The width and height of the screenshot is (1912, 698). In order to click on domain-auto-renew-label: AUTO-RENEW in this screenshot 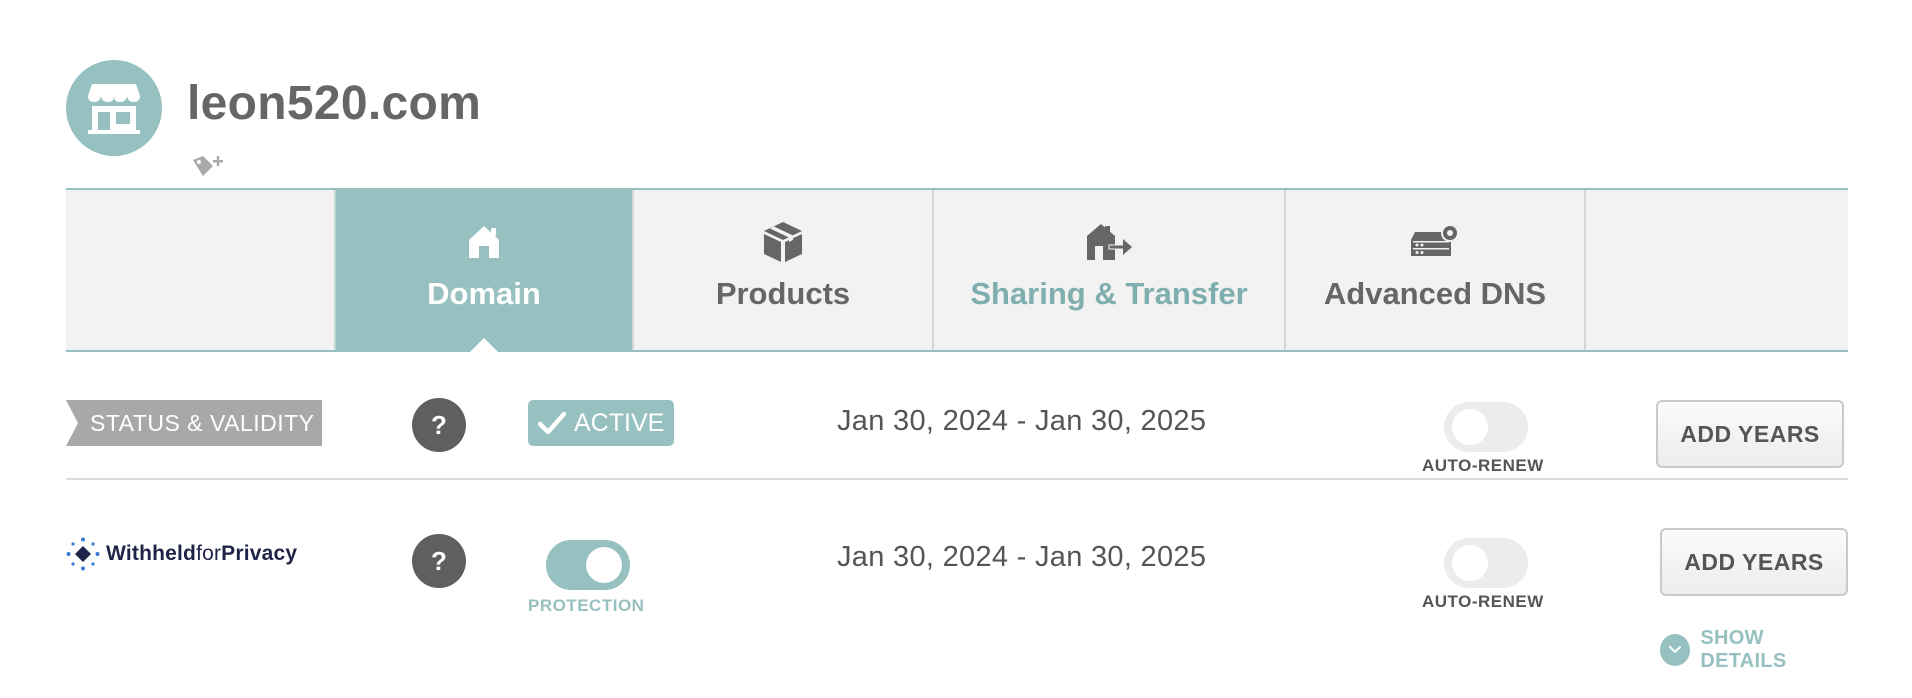, I will do `click(1483, 465)`.